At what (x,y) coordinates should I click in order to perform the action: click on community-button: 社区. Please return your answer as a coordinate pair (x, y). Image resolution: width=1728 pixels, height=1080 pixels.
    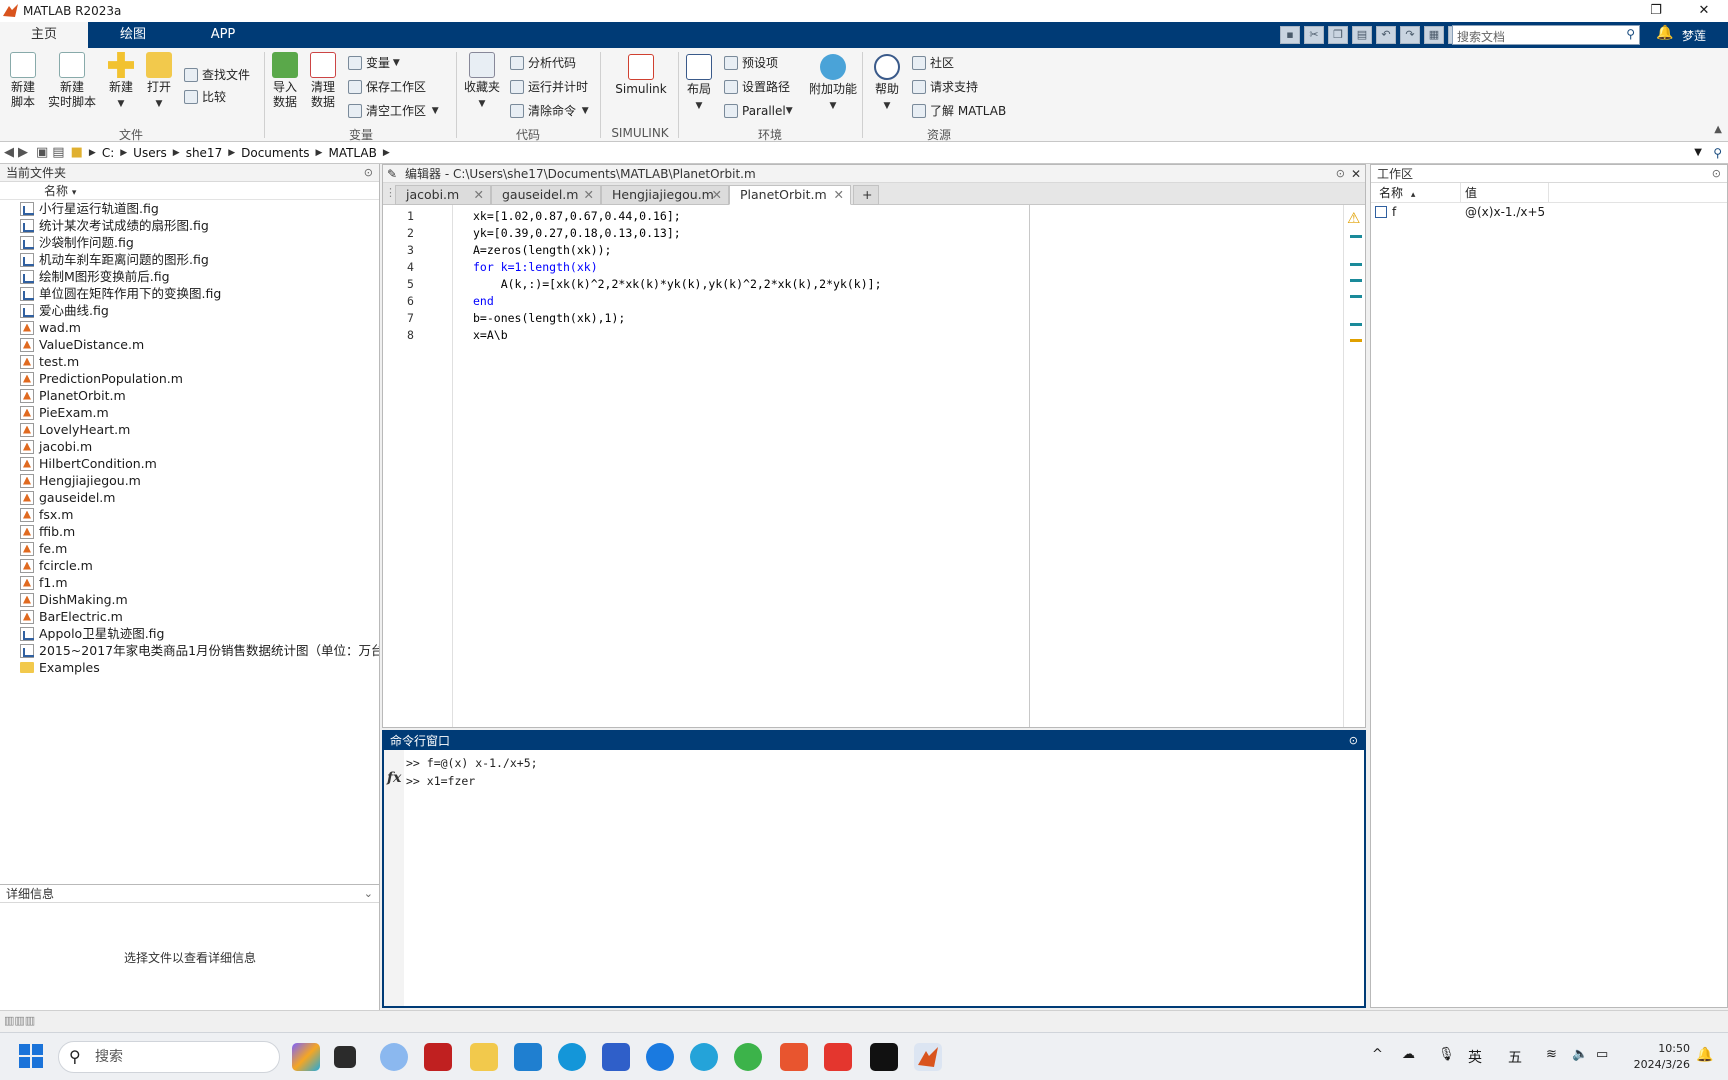
    Looking at the image, I should click on (933, 63).